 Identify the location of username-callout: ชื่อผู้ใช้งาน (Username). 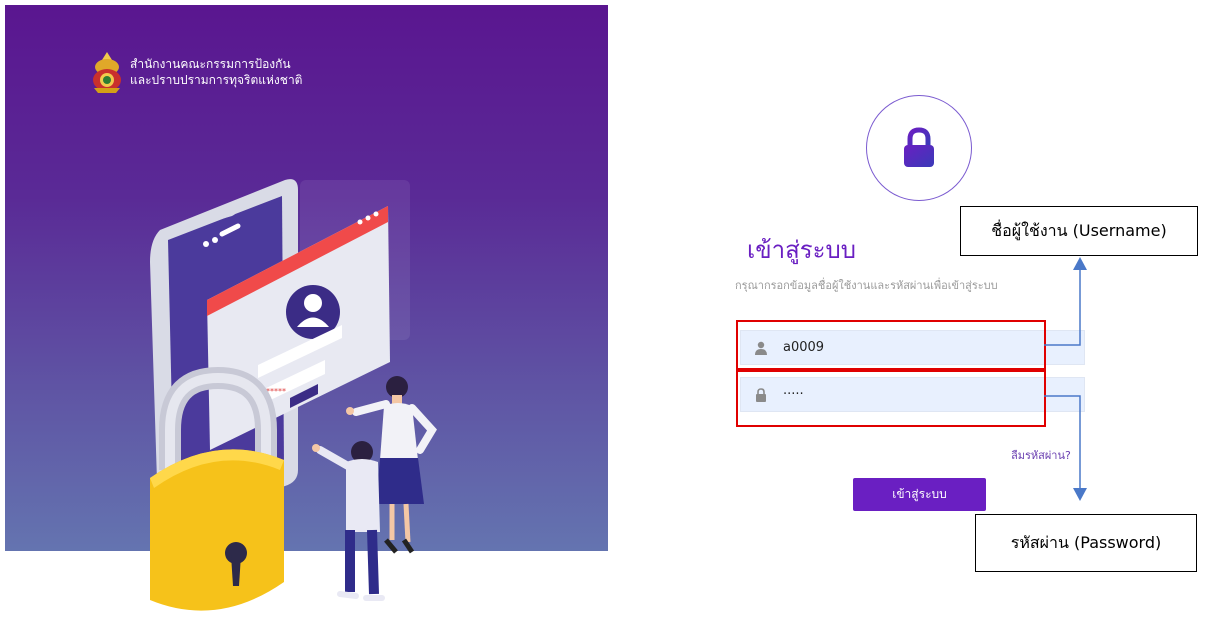
(1079, 231).